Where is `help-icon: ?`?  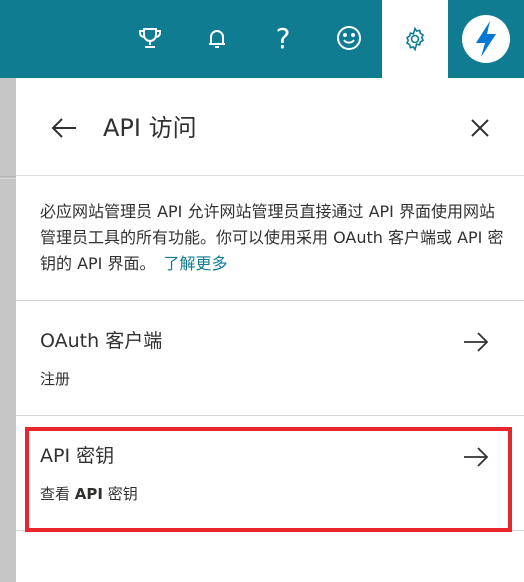
help-icon: ? is located at coordinates (283, 38).